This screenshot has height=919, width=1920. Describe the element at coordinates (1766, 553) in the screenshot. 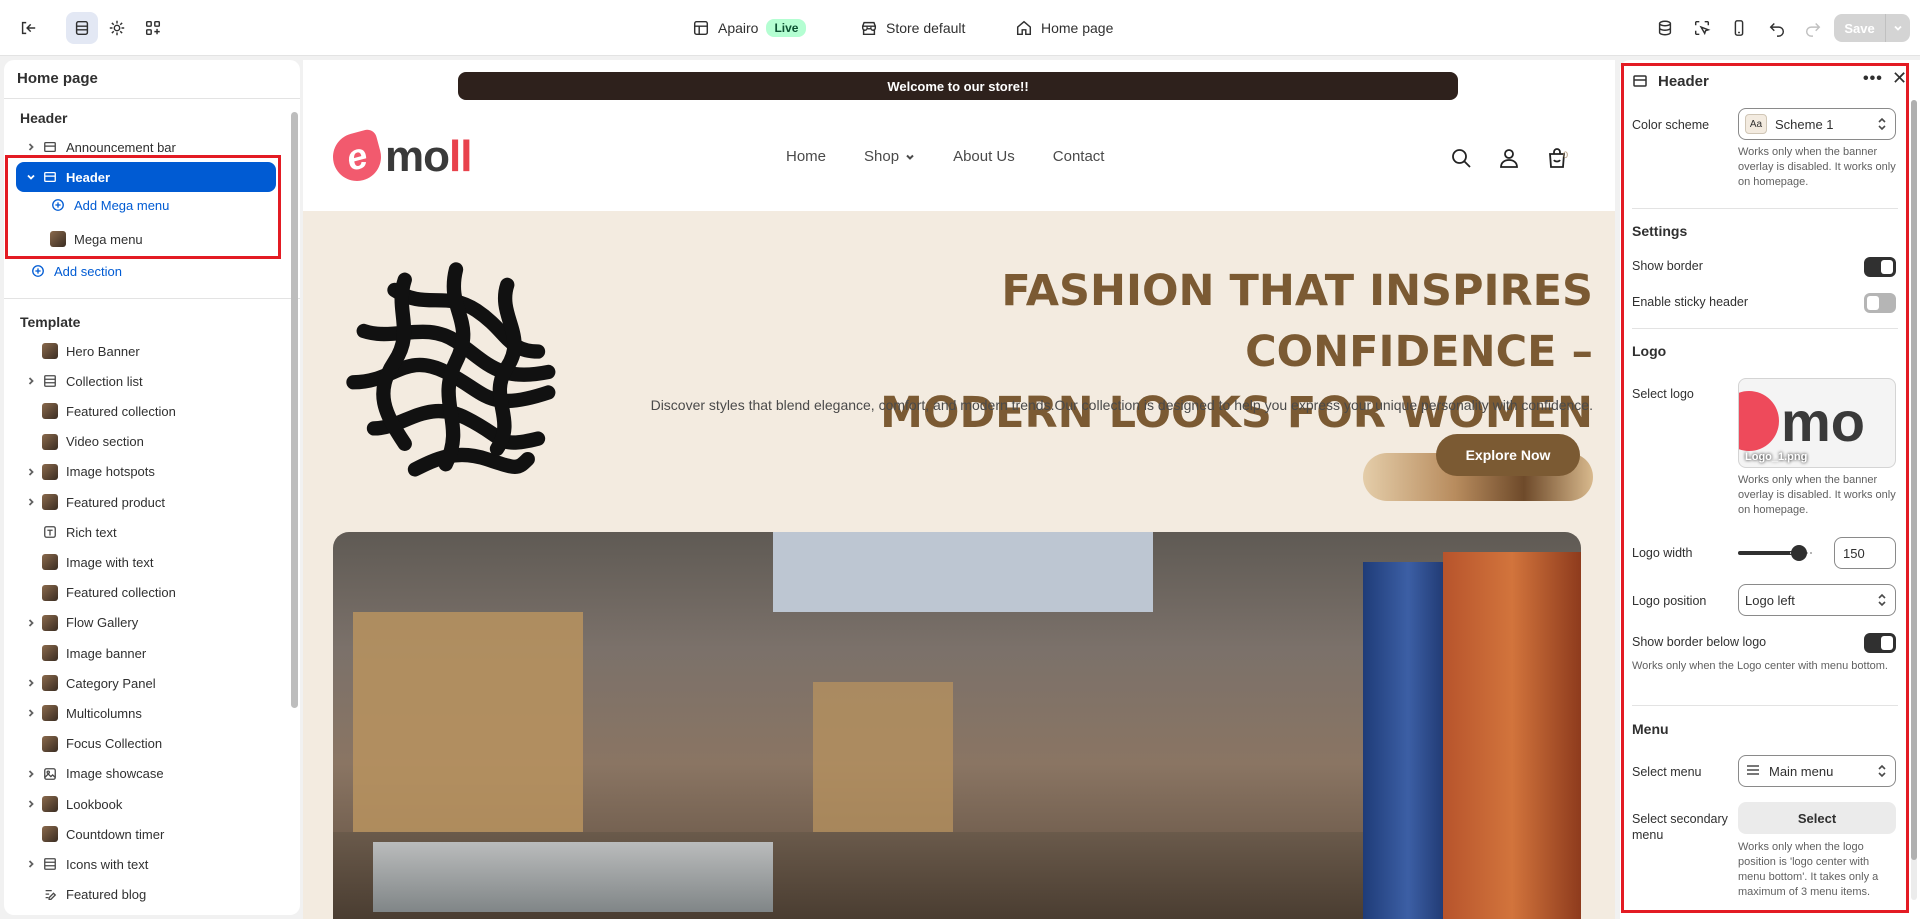

I see `logo-width-slider-track` at that location.